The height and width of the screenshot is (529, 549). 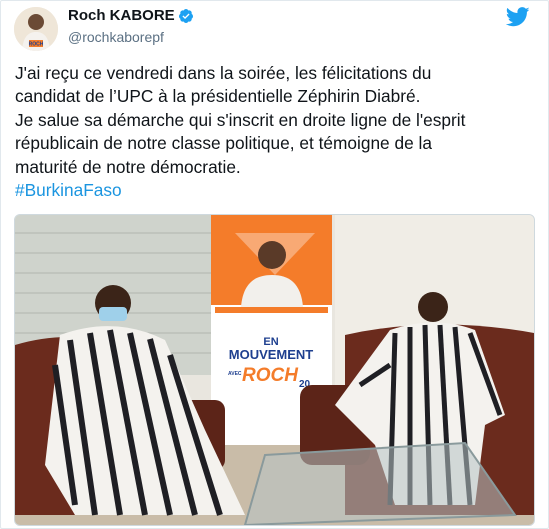 I want to click on author-name-row: Roch KABORE, so click(x=131, y=15).